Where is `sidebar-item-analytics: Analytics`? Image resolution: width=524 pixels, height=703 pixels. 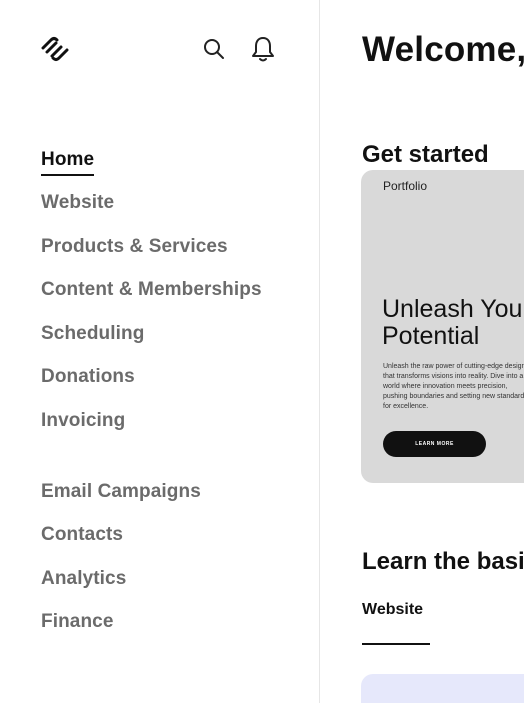 sidebar-item-analytics: Analytics is located at coordinates (83, 579).